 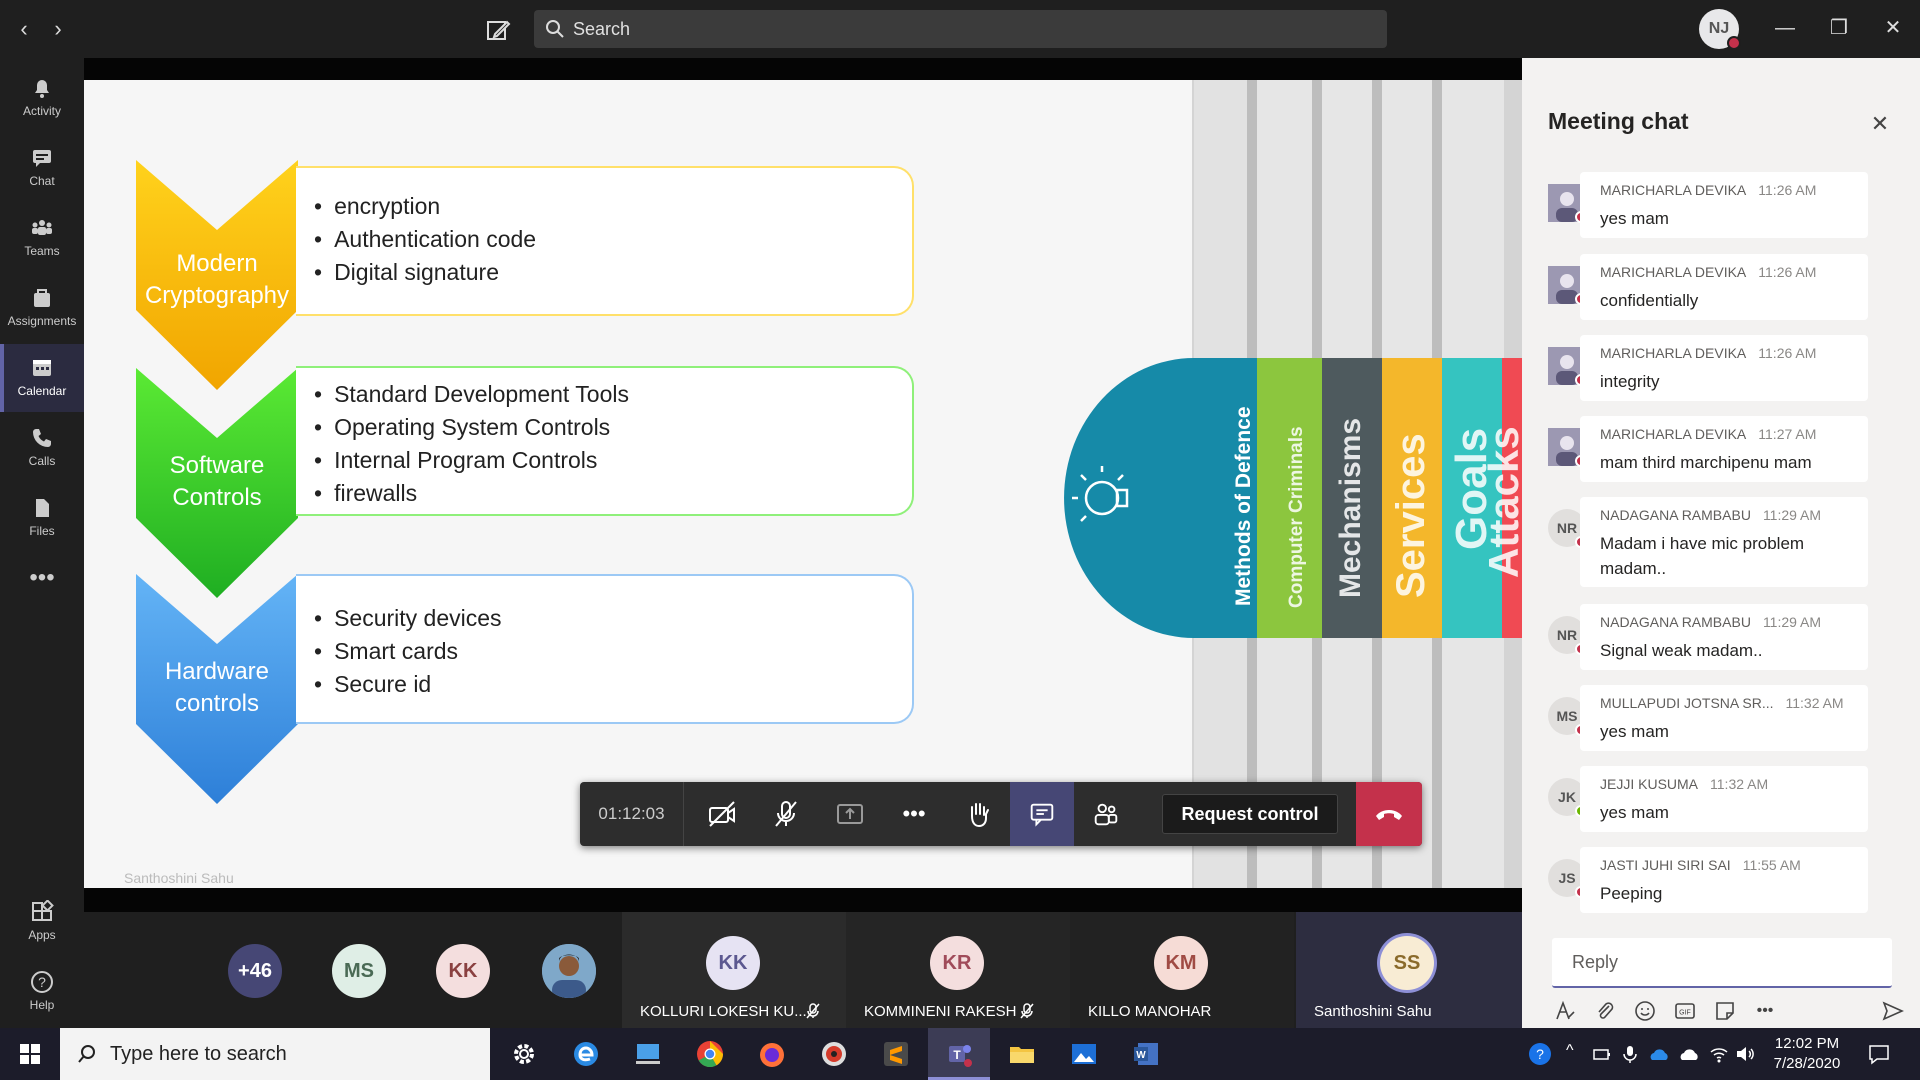 I want to click on tab-methods-of-defence: Methods of Defence, so click(x=1243, y=506).